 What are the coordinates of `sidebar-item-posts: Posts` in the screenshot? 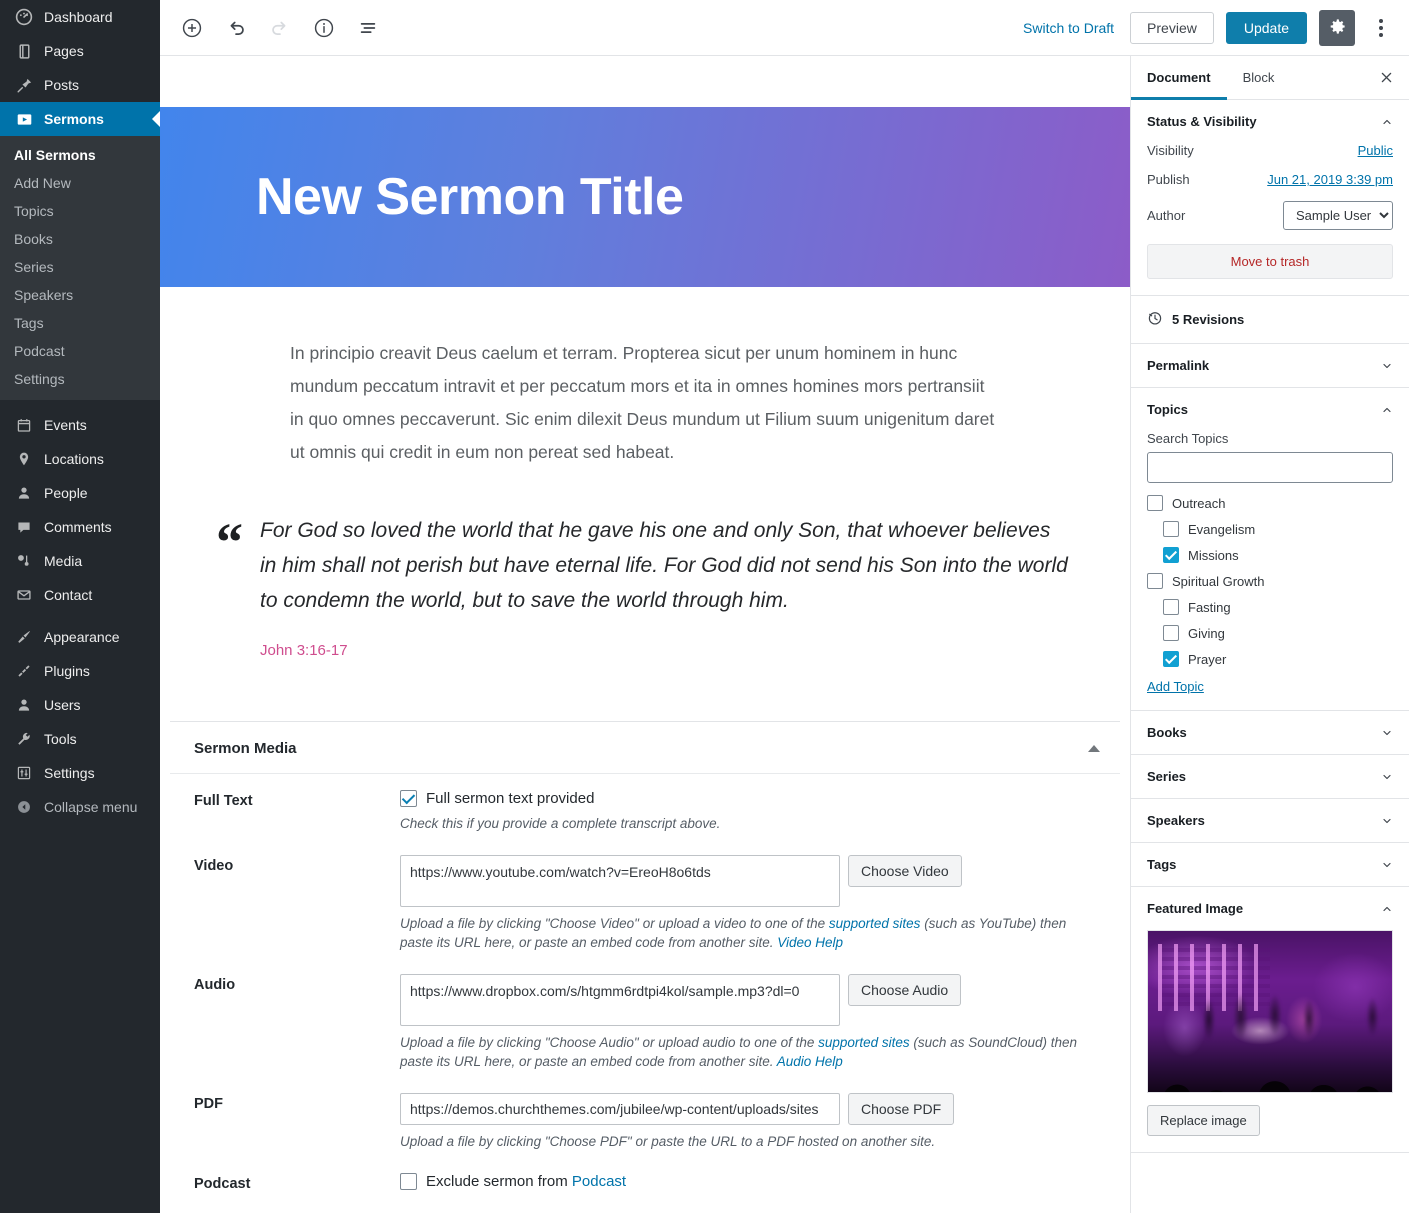 It's located at (80, 85).